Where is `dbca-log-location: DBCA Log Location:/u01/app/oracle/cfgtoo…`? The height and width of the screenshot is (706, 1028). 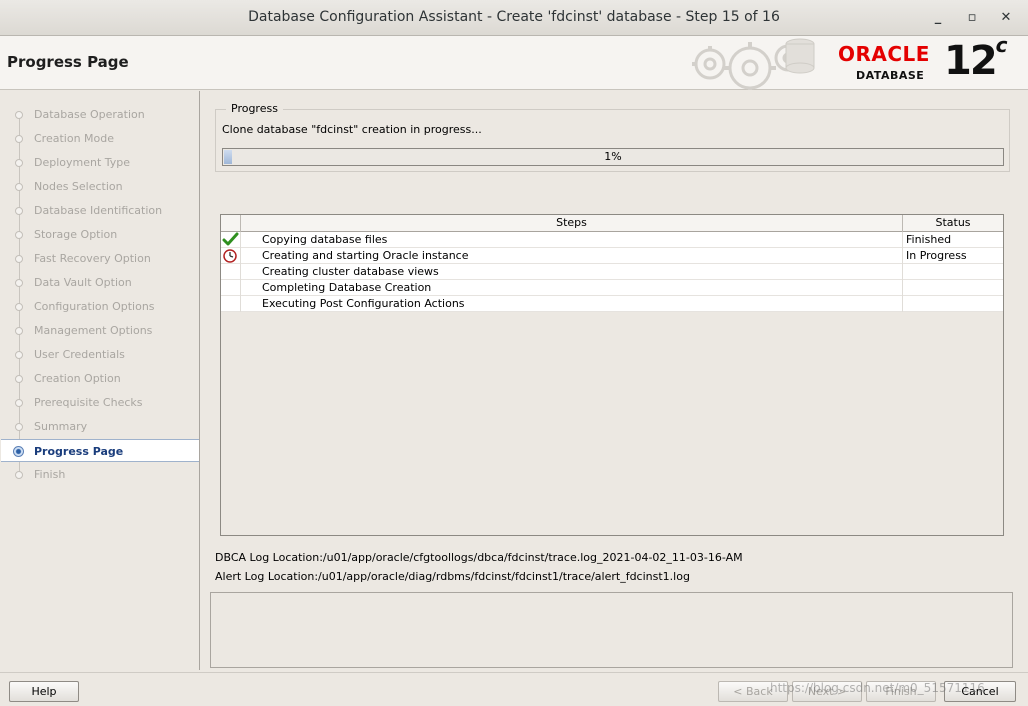
dbca-log-location: DBCA Log Location:/u01/app/oracle/cfgtoo… is located at coordinates (479, 557).